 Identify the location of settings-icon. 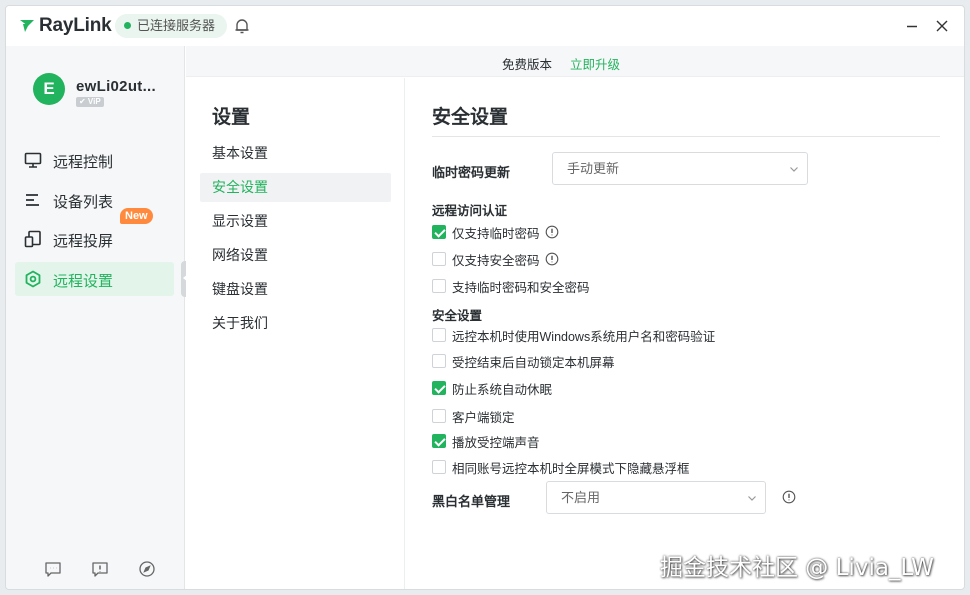
(33, 279).